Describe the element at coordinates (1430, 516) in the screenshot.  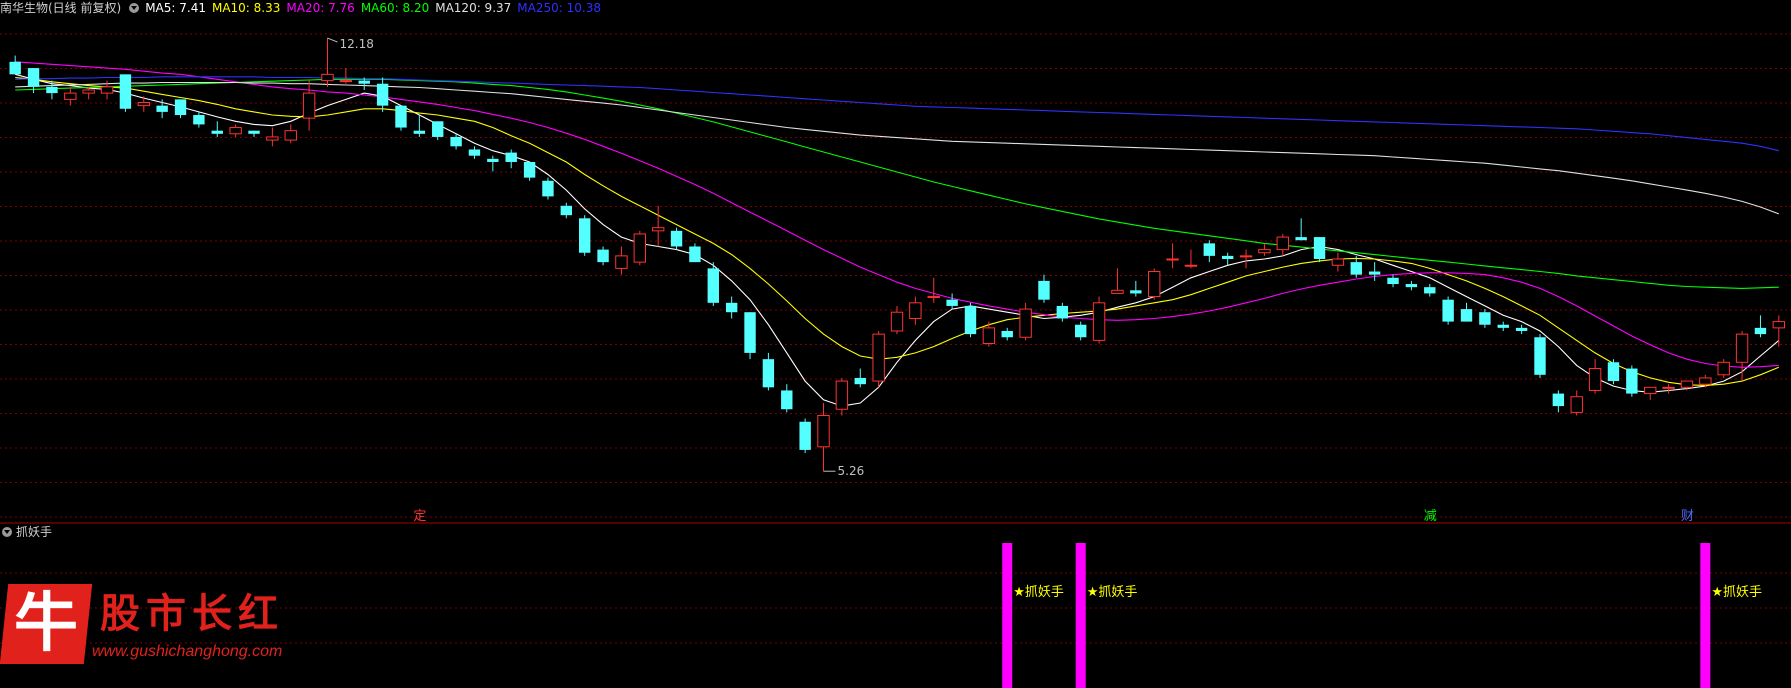
I see `event-marker: 减` at that location.